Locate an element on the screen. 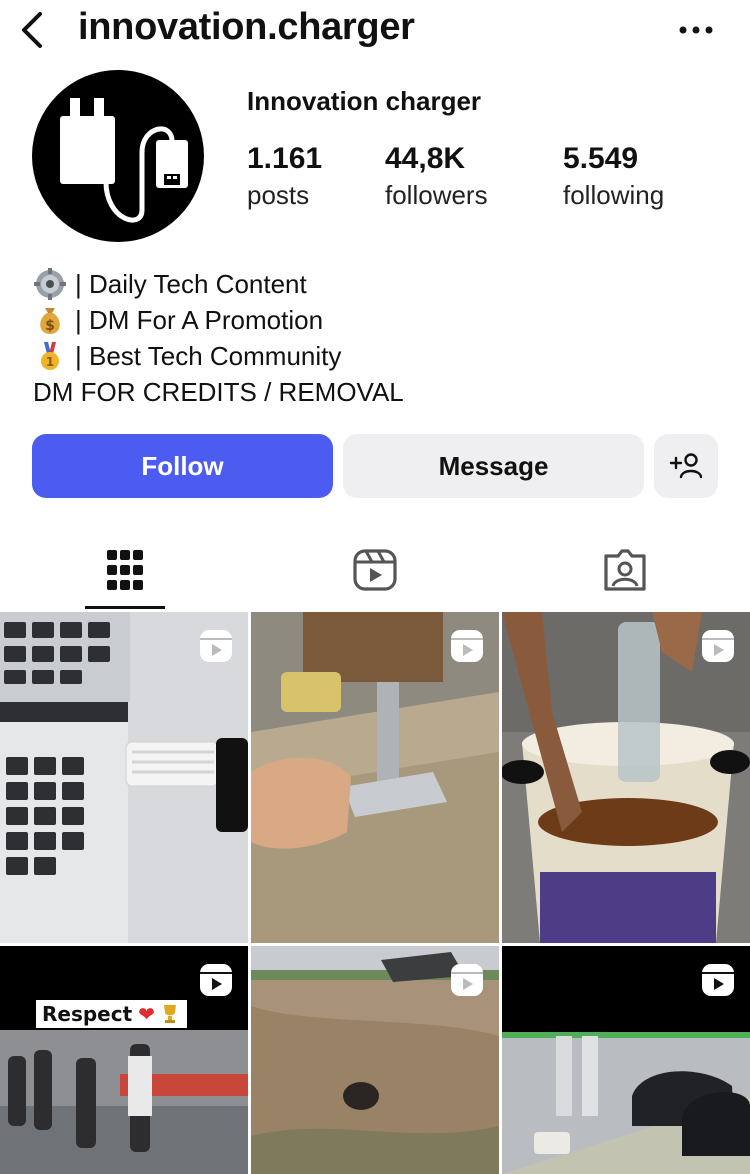 This screenshot has height=1174, width=750. tab-reels is located at coordinates (375, 570).